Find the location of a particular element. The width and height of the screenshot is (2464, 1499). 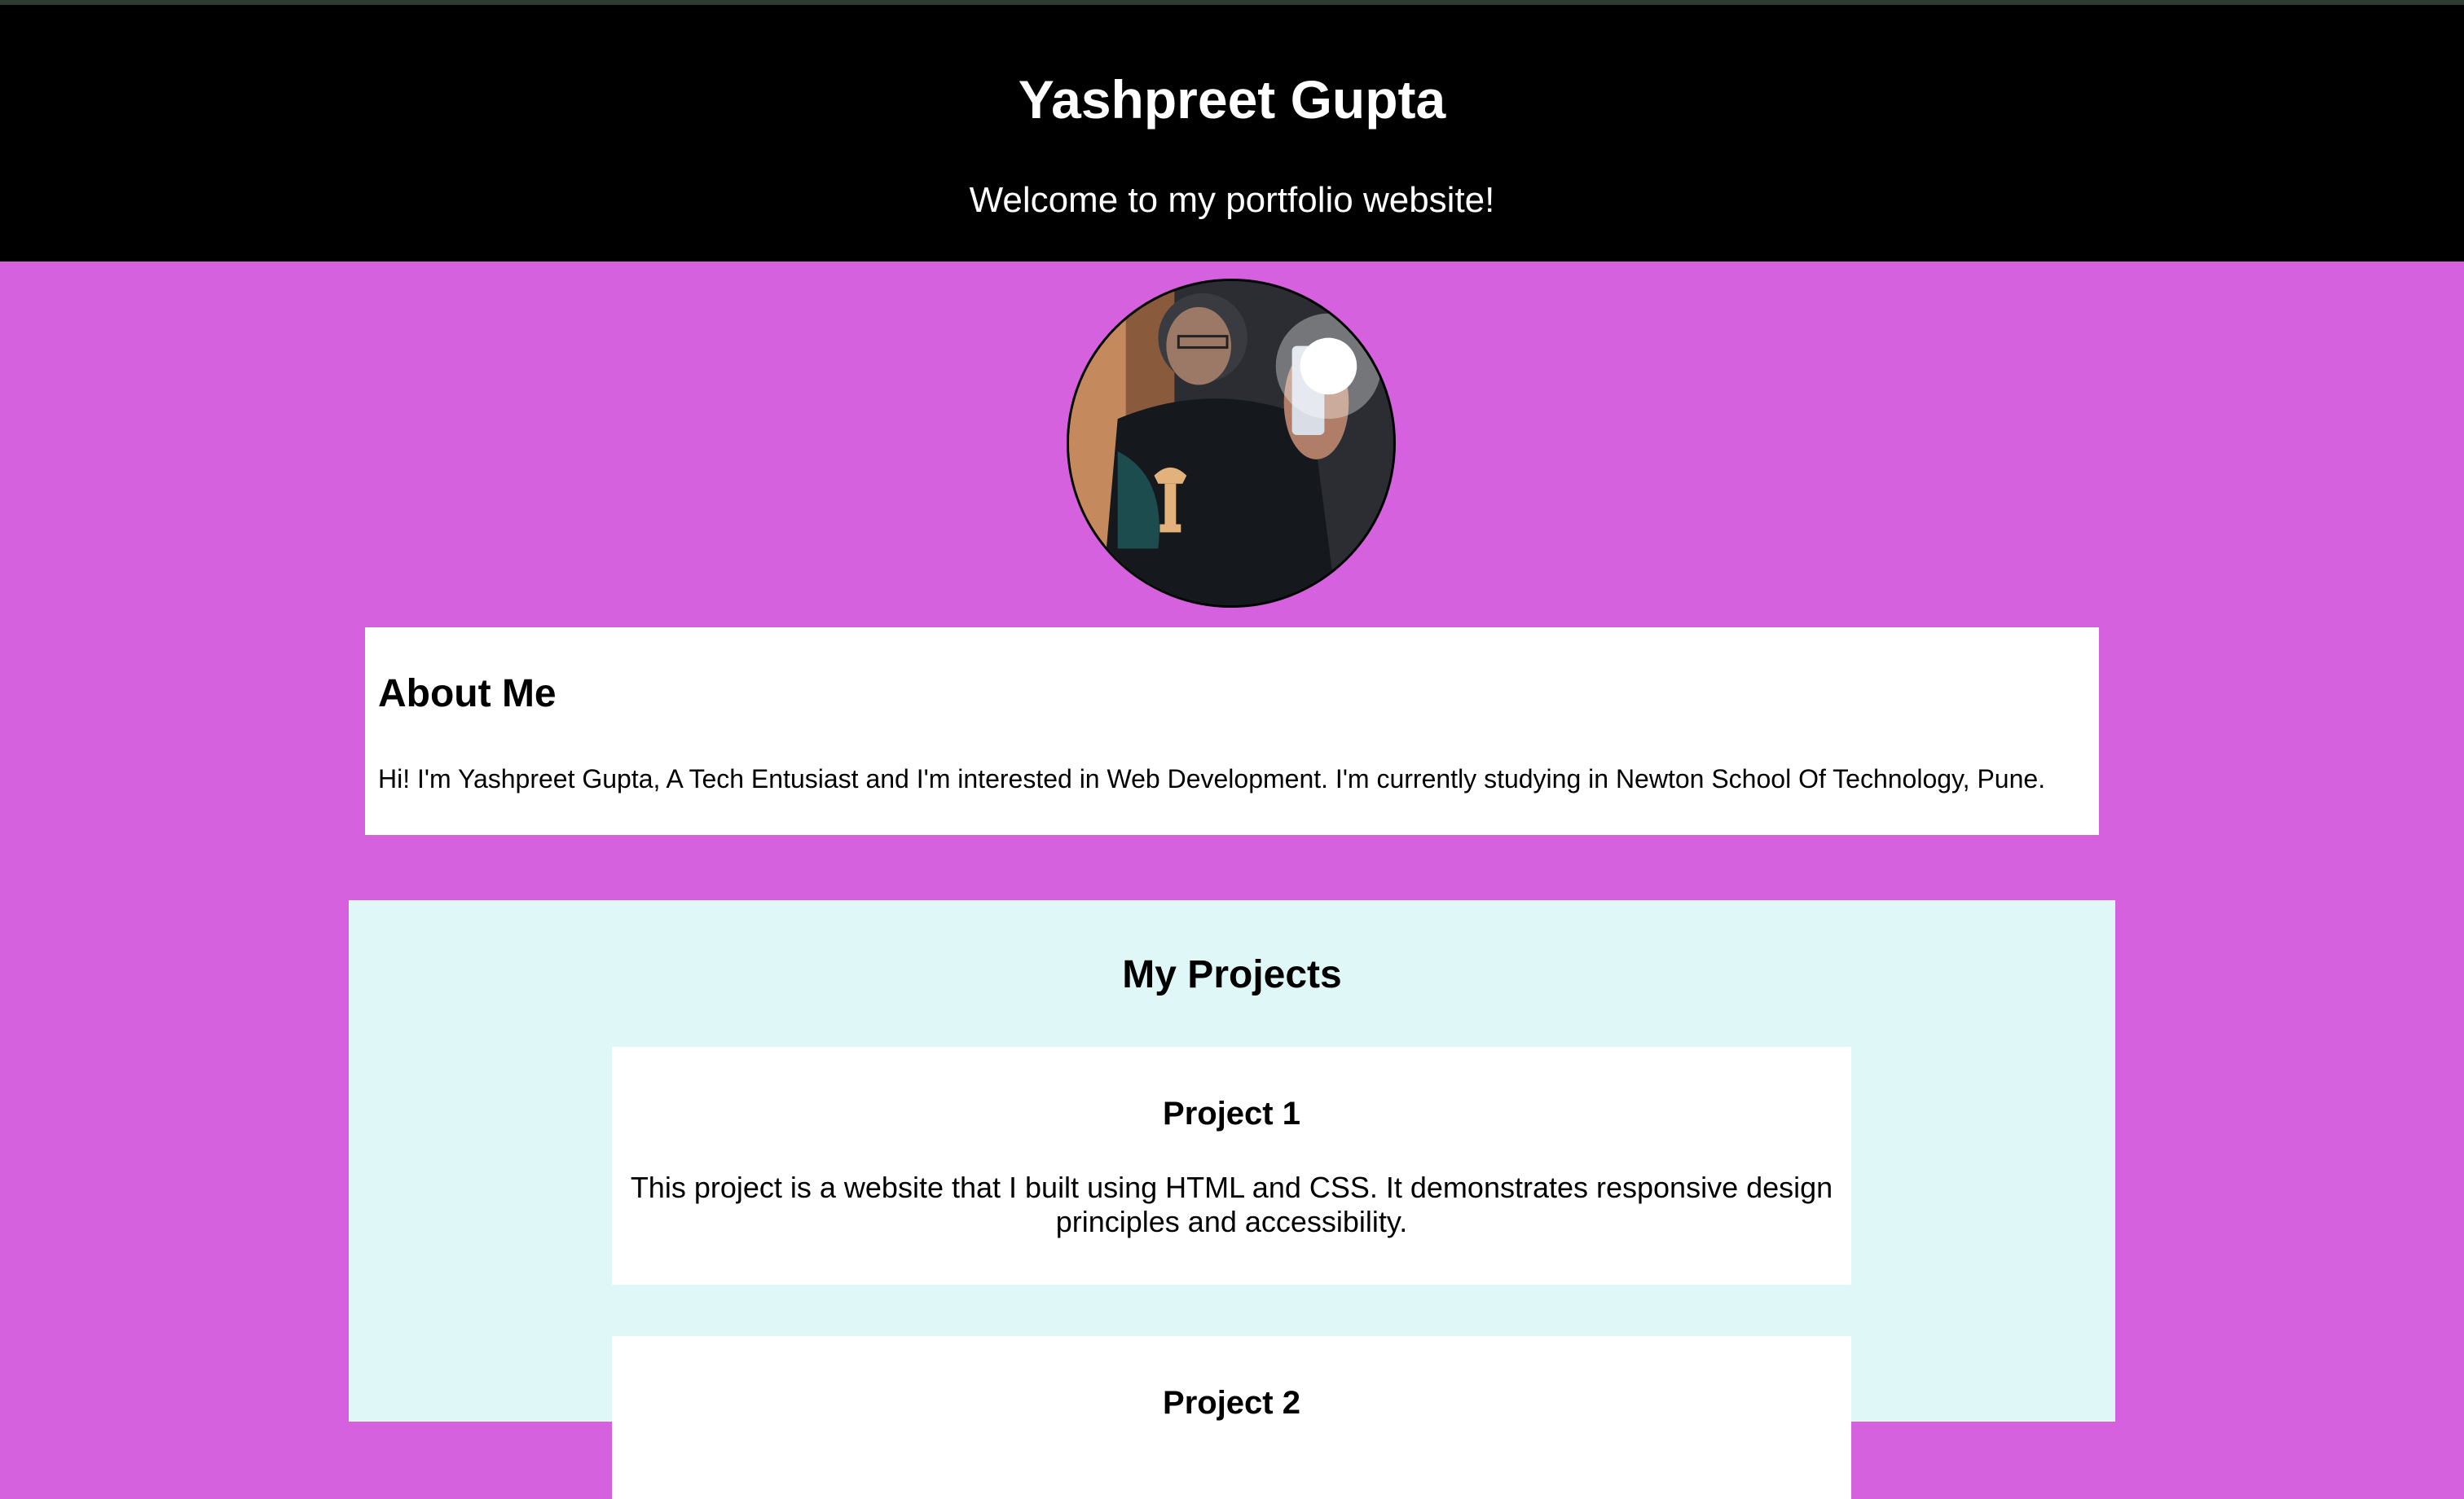

project-title: Project 2 is located at coordinates (1231, 1403).